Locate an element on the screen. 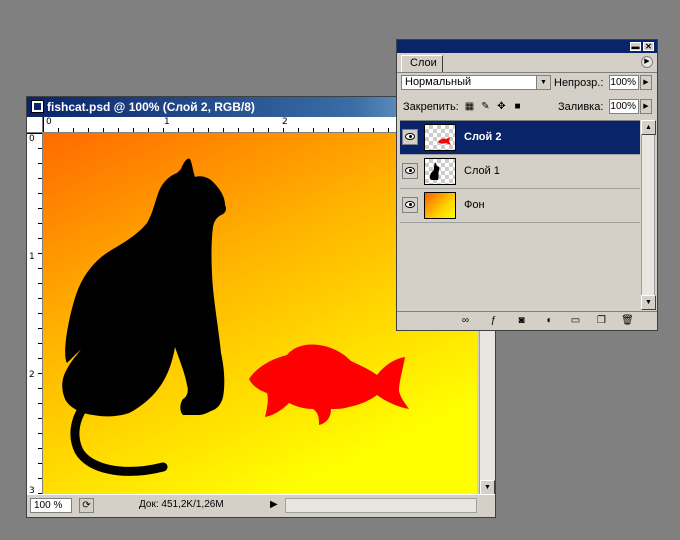 Image resolution: width=680 pixels, height=540 pixels. fill-slider-arrow-icon: ▶ is located at coordinates (646, 106).